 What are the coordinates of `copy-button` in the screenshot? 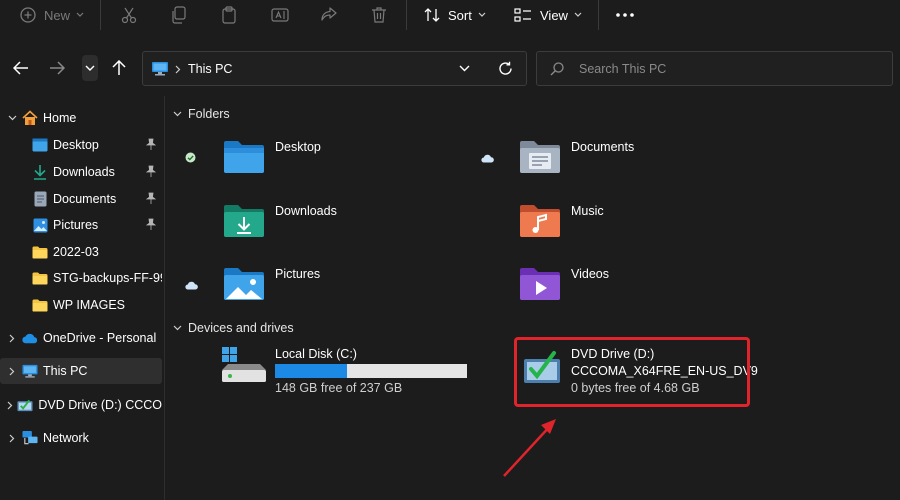 It's located at (179, 15).